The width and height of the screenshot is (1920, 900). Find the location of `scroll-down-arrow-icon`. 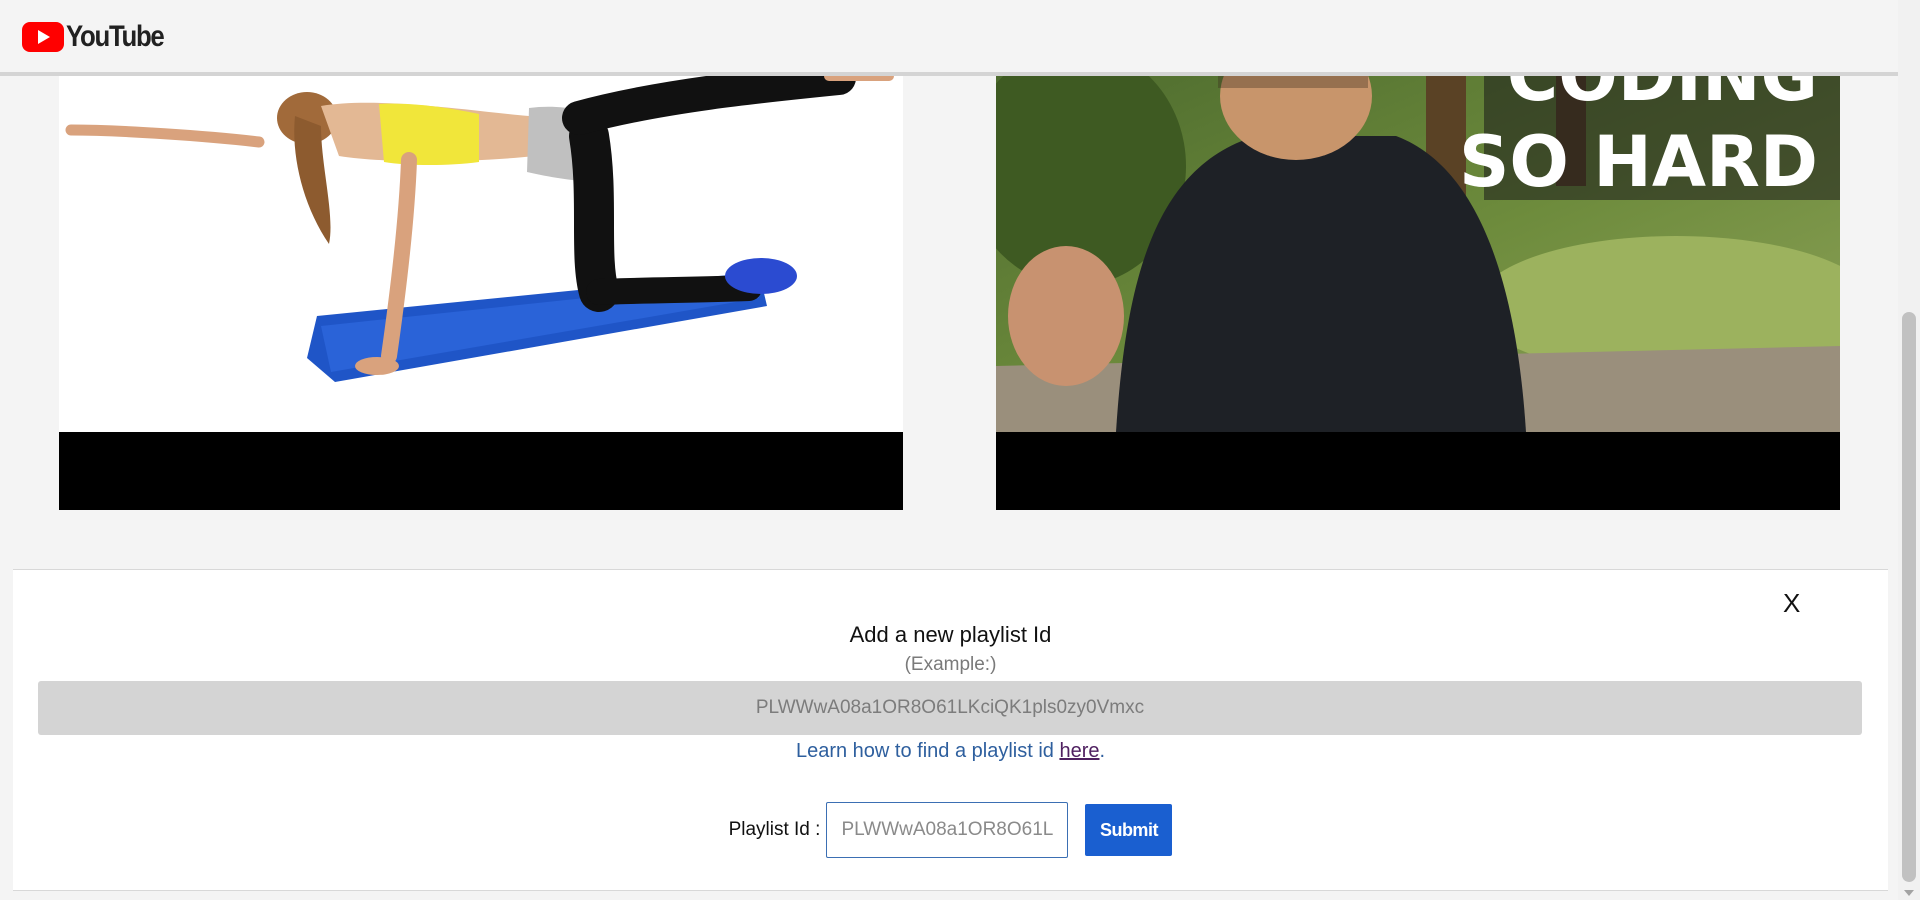

scroll-down-arrow-icon is located at coordinates (1909, 893).